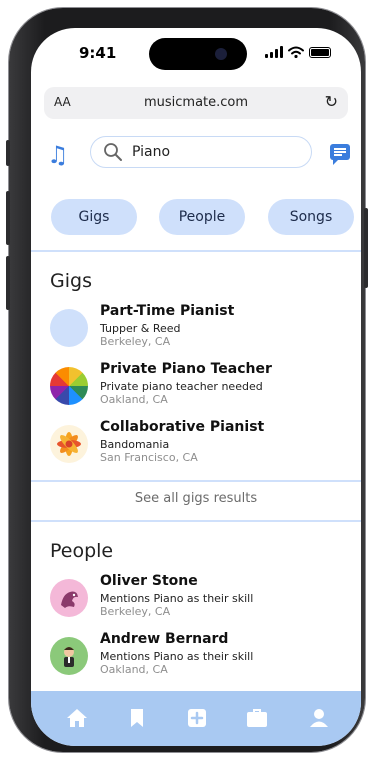 The height and width of the screenshot is (759, 374). What do you see at coordinates (164, 639) in the screenshot?
I see `person-name: Andrew Bernard` at bounding box center [164, 639].